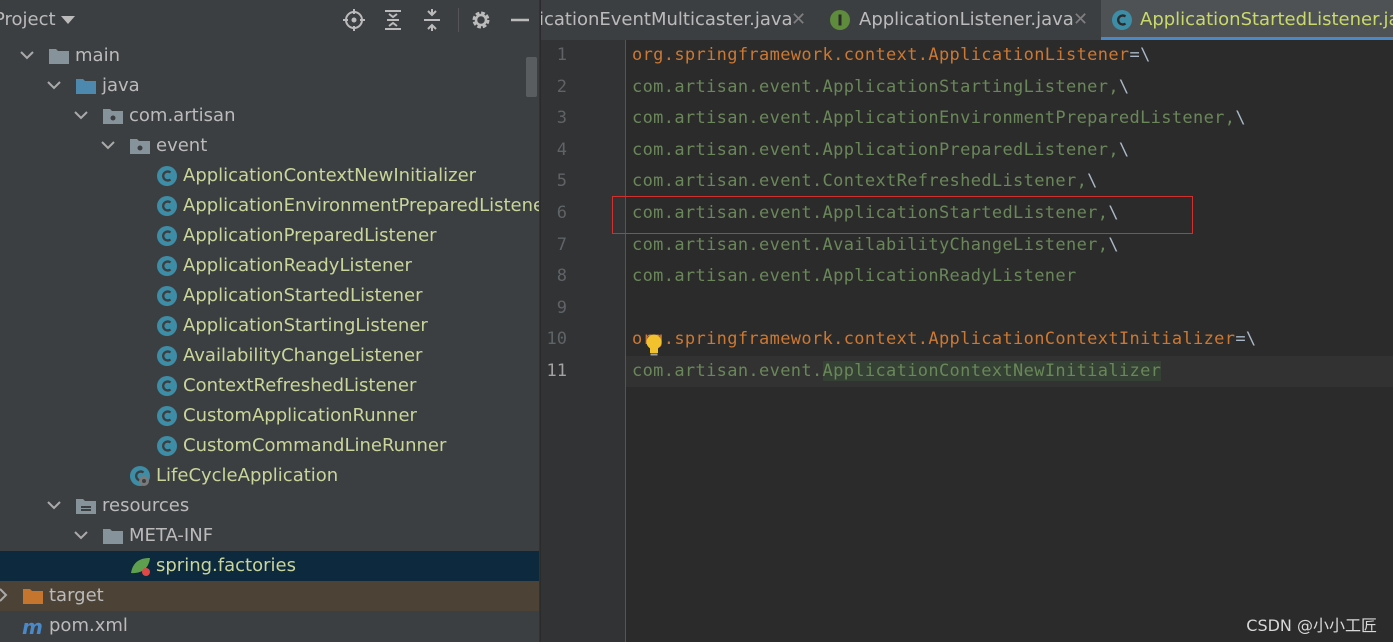  I want to click on tree-item-customapplicationrunner: CustomApplicationRunner, so click(269, 416).